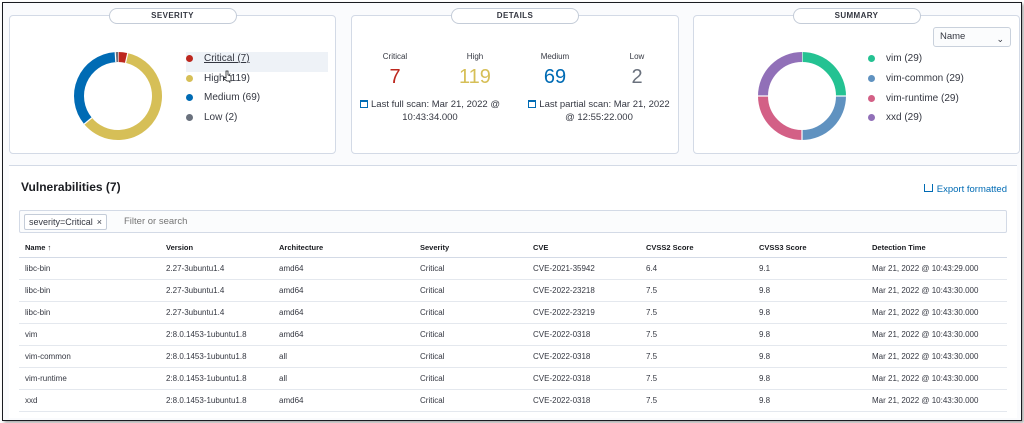 The width and height of the screenshot is (1024, 423). What do you see at coordinates (780, 74) in the screenshot?
I see `summary-slice-xxd` at bounding box center [780, 74].